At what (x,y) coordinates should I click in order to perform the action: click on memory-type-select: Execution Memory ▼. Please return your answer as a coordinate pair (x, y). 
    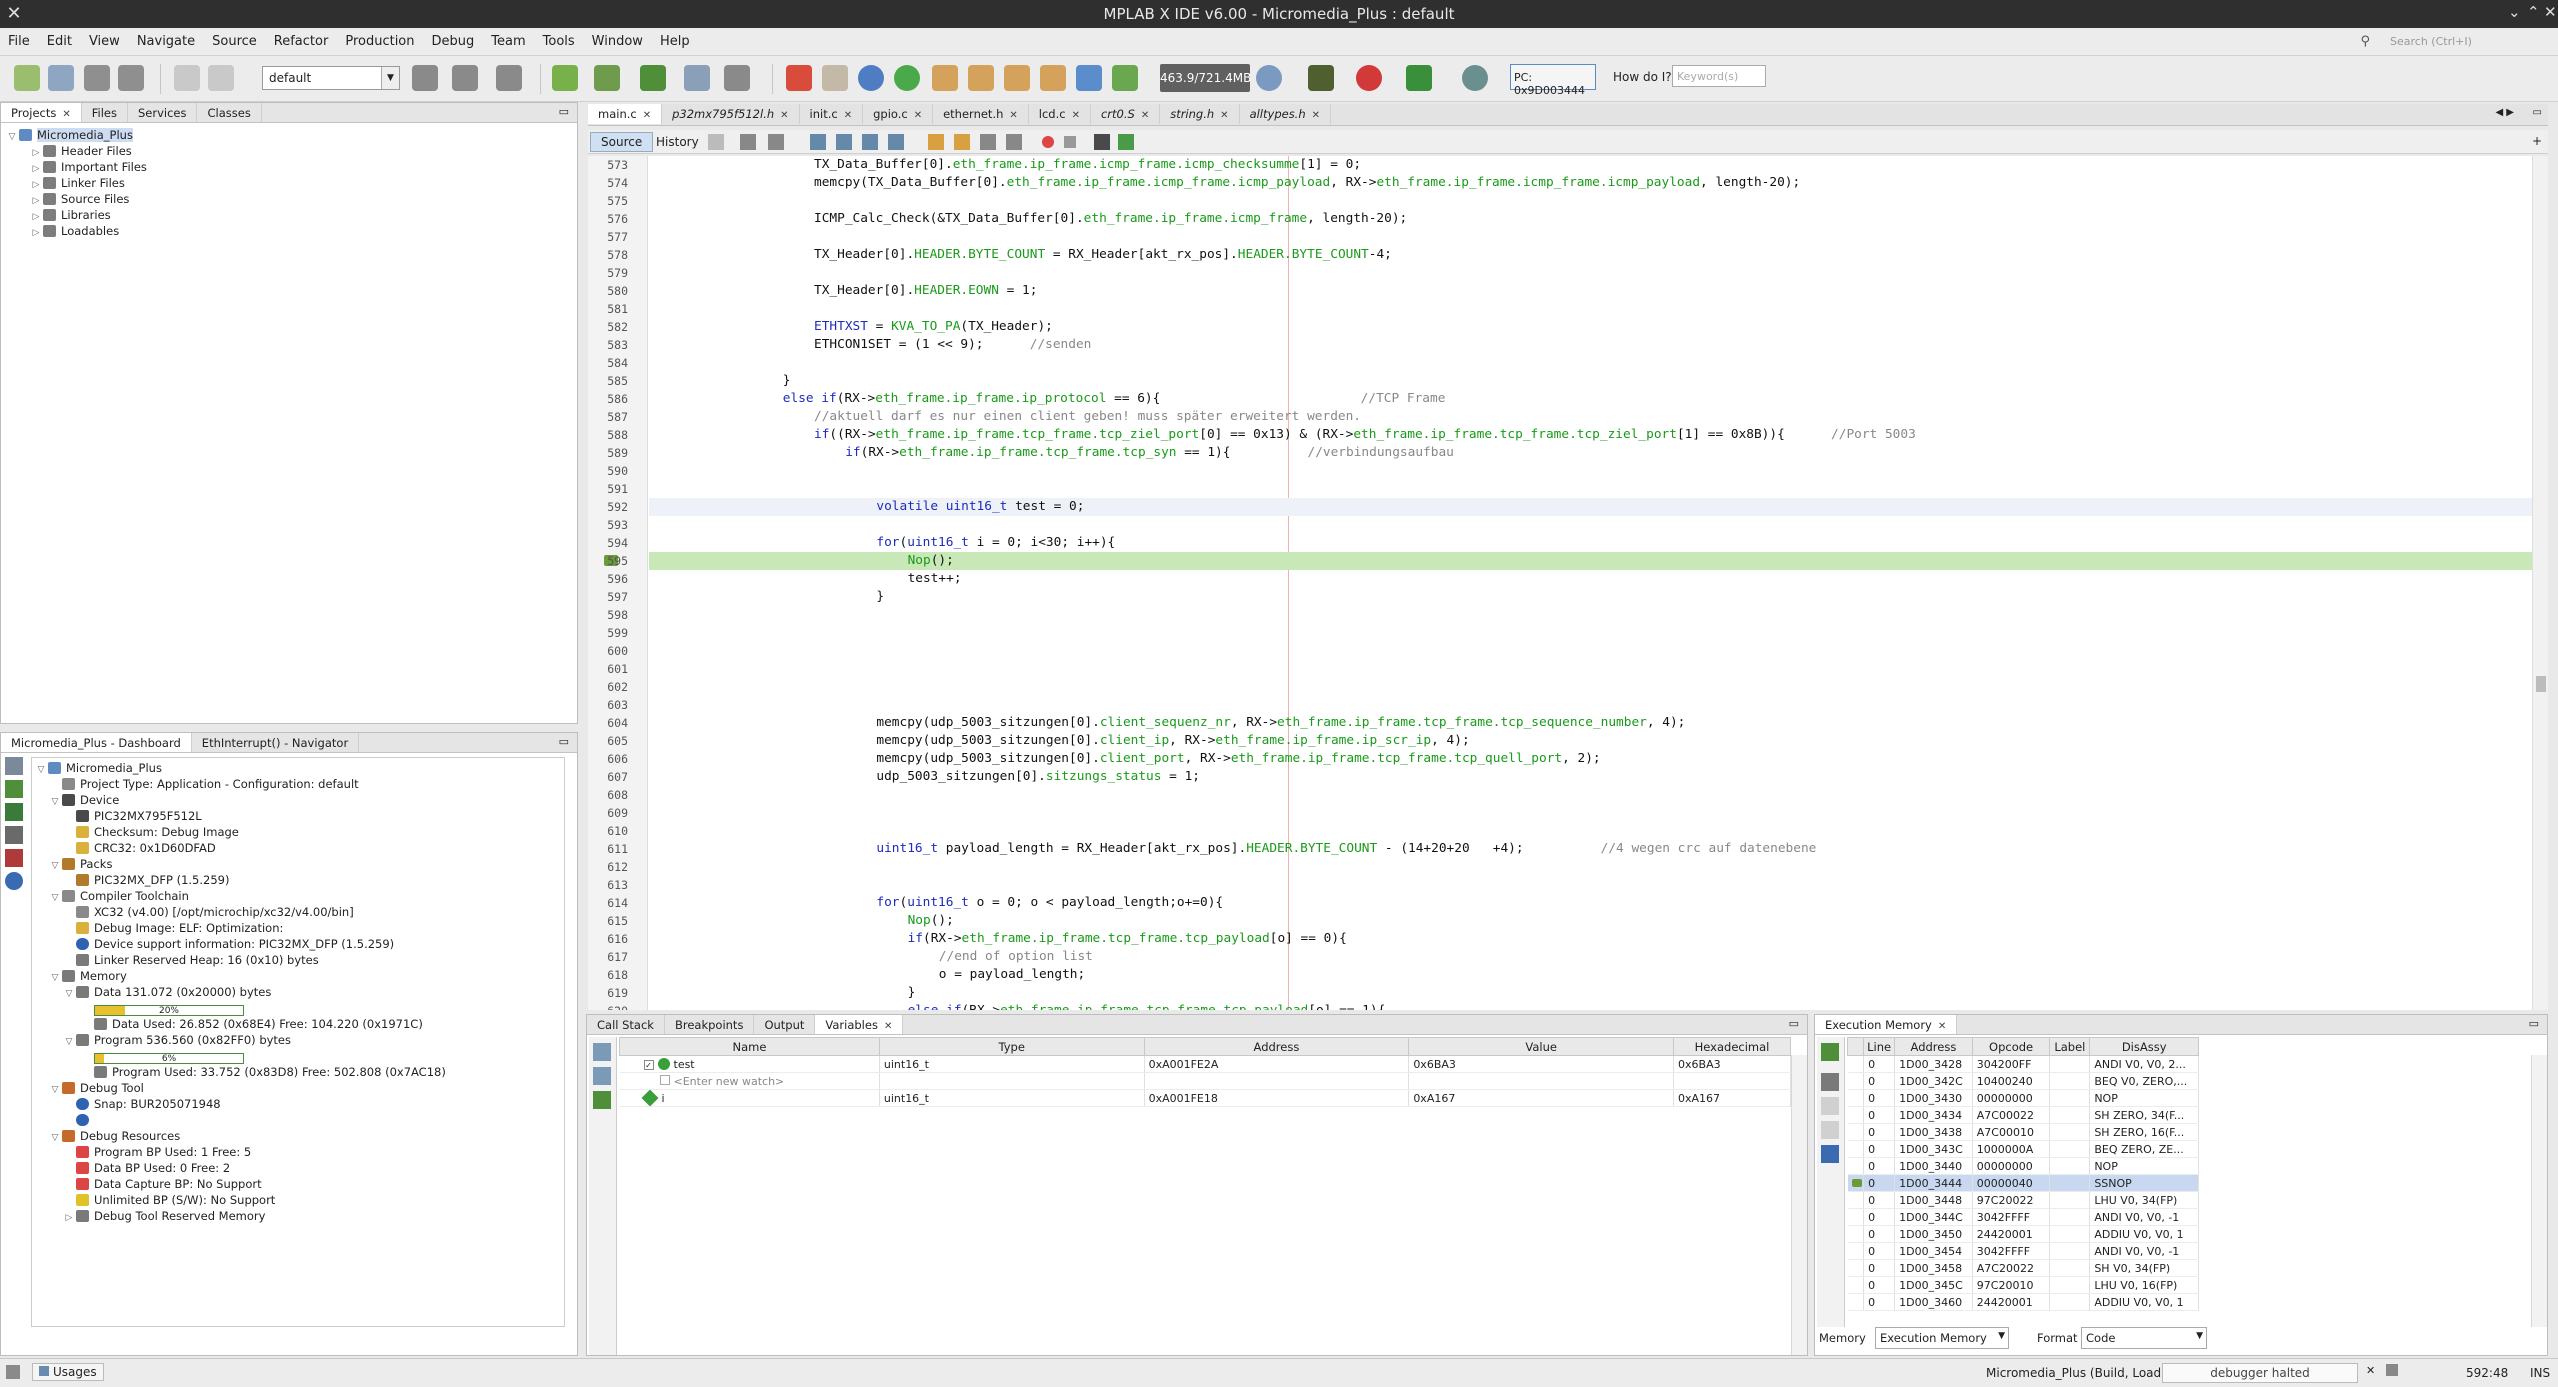
    Looking at the image, I should click on (1942, 1338).